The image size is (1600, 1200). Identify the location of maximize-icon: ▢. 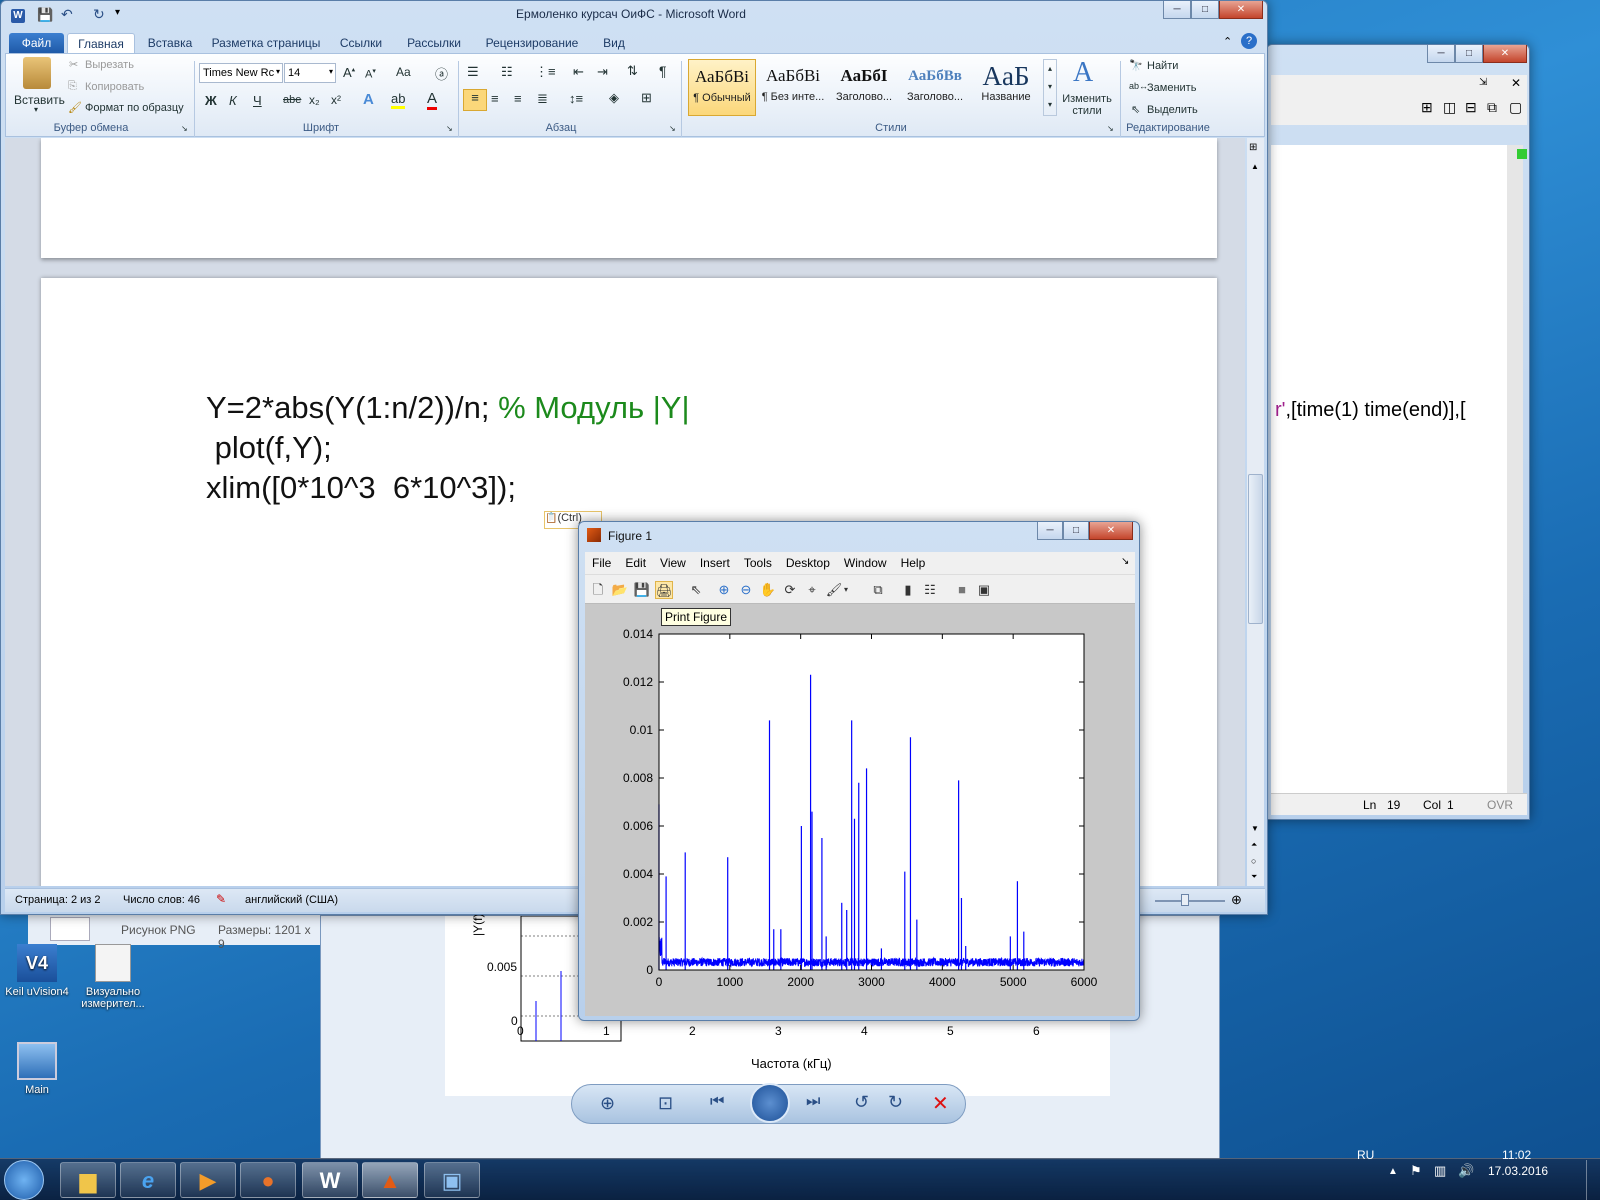
(1515, 107).